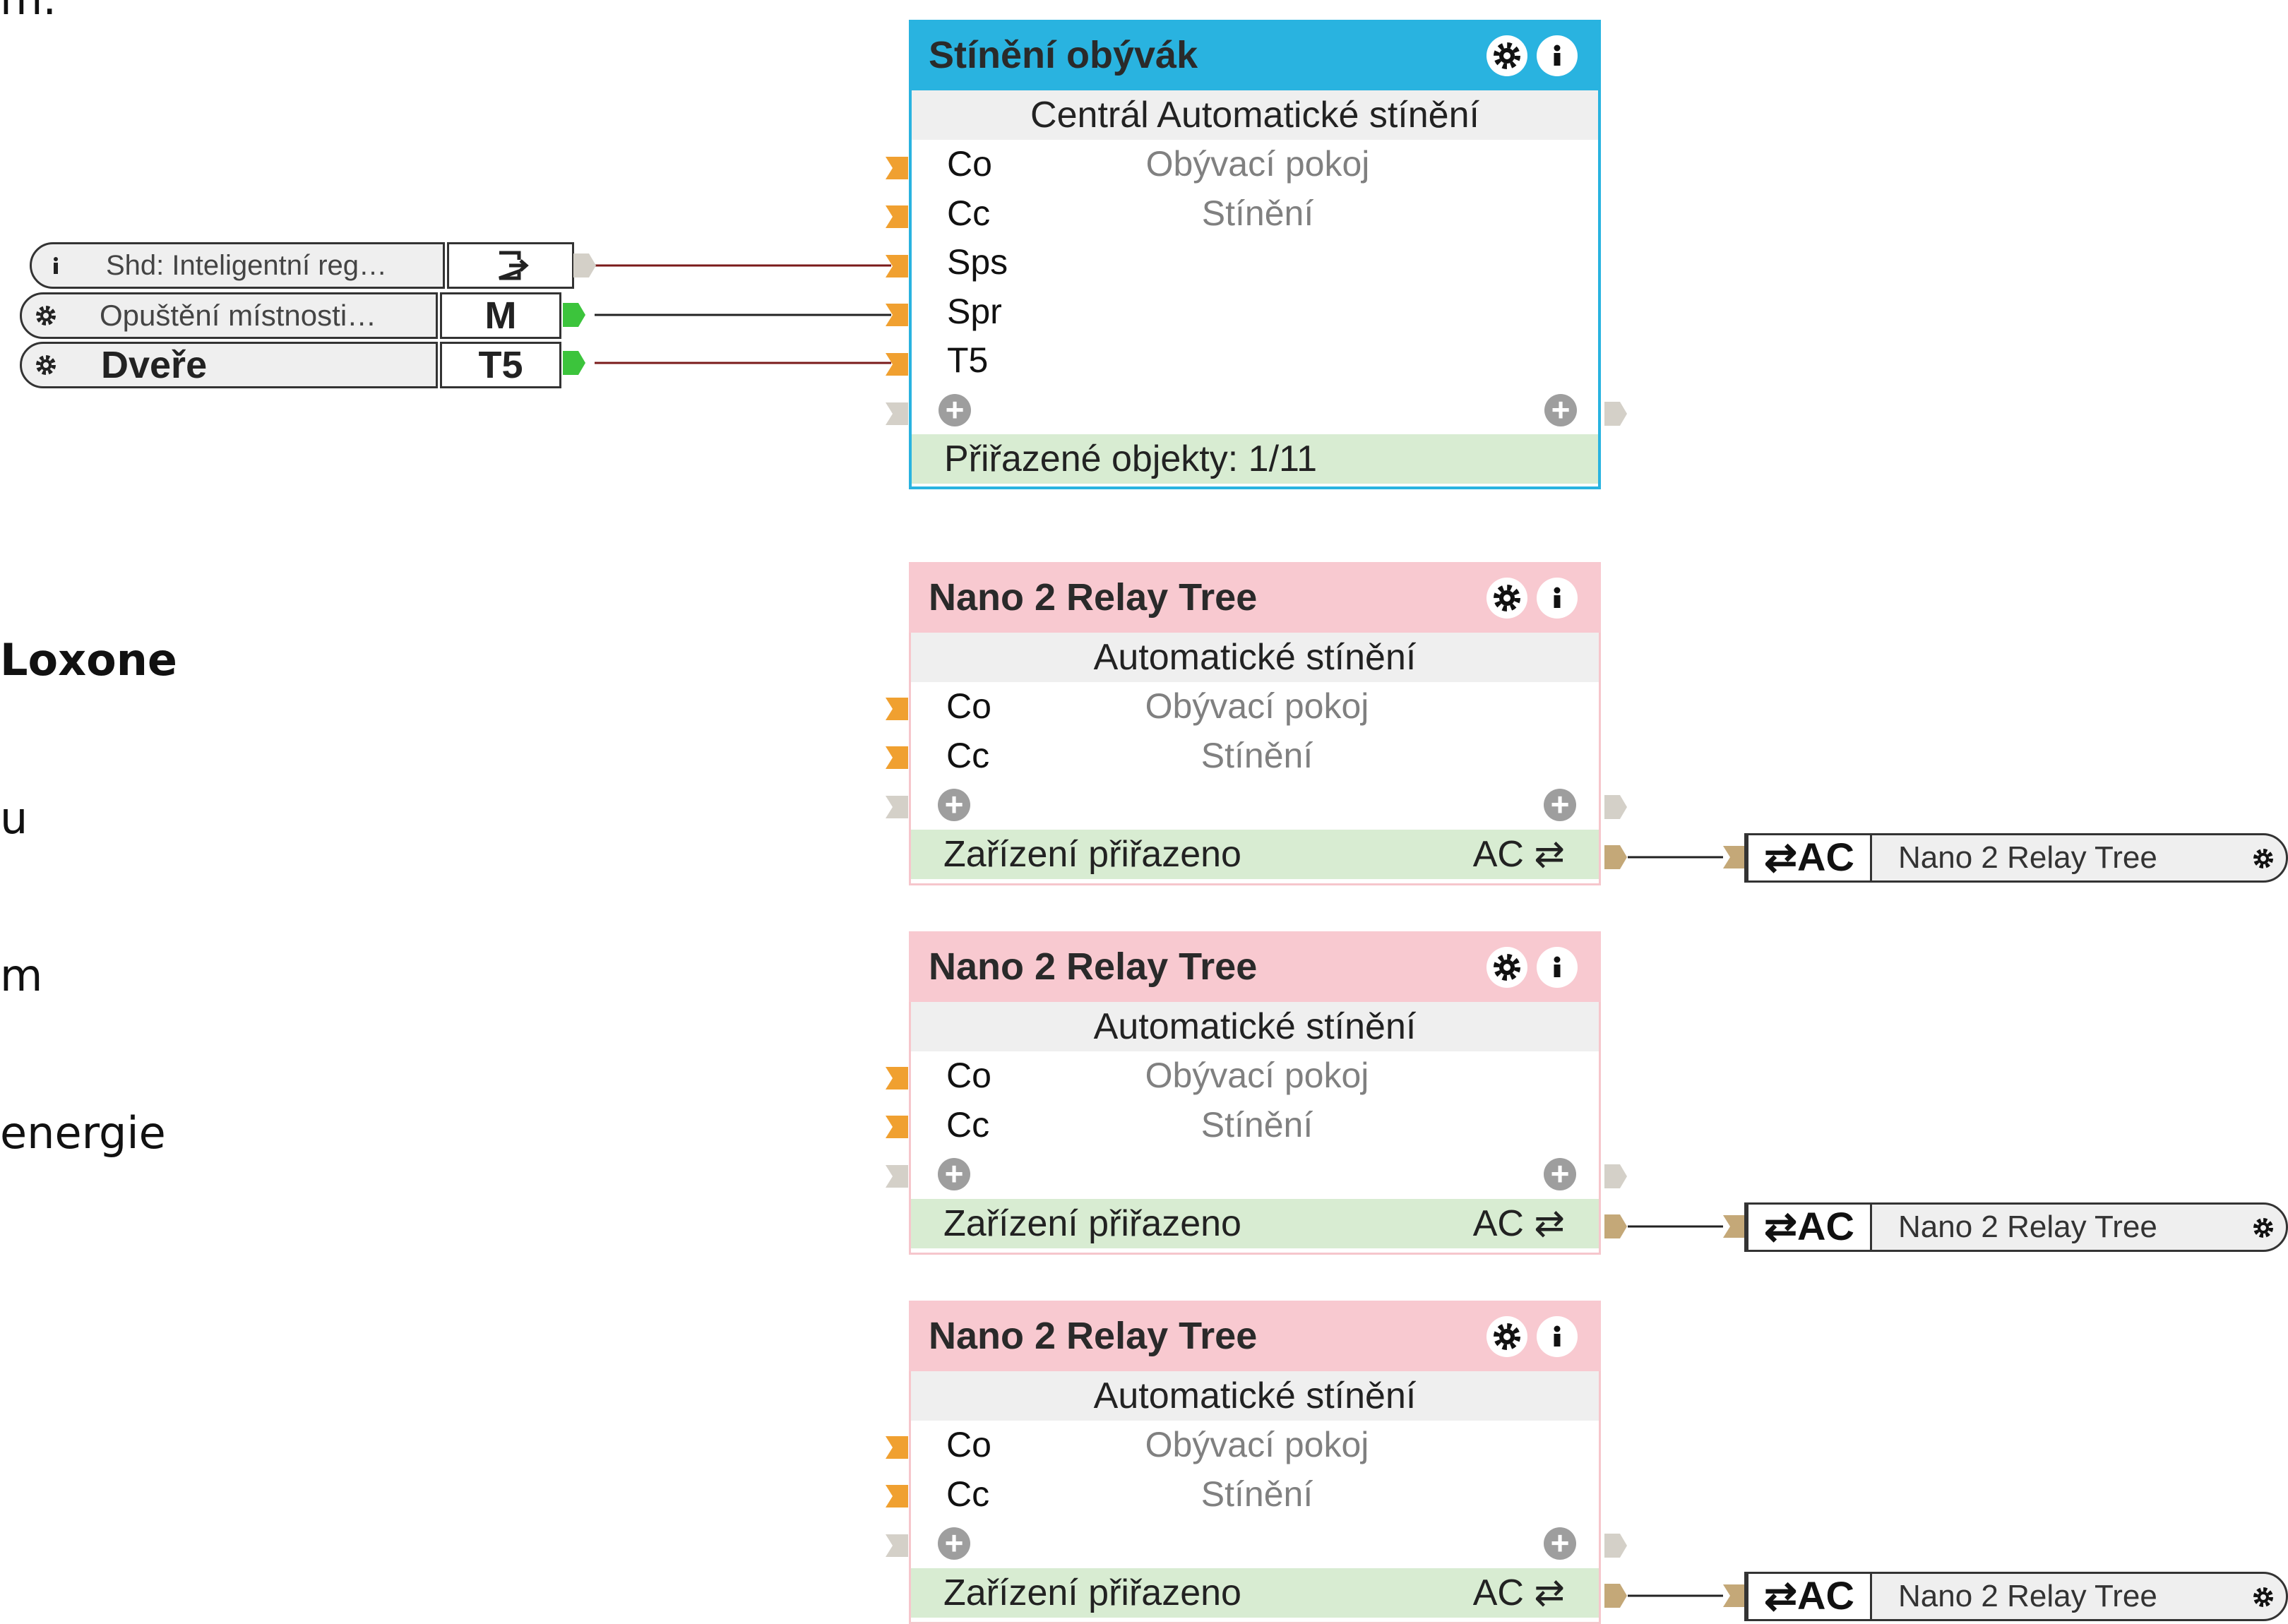  What do you see at coordinates (968, 360) in the screenshot?
I see `pin-label: T5` at bounding box center [968, 360].